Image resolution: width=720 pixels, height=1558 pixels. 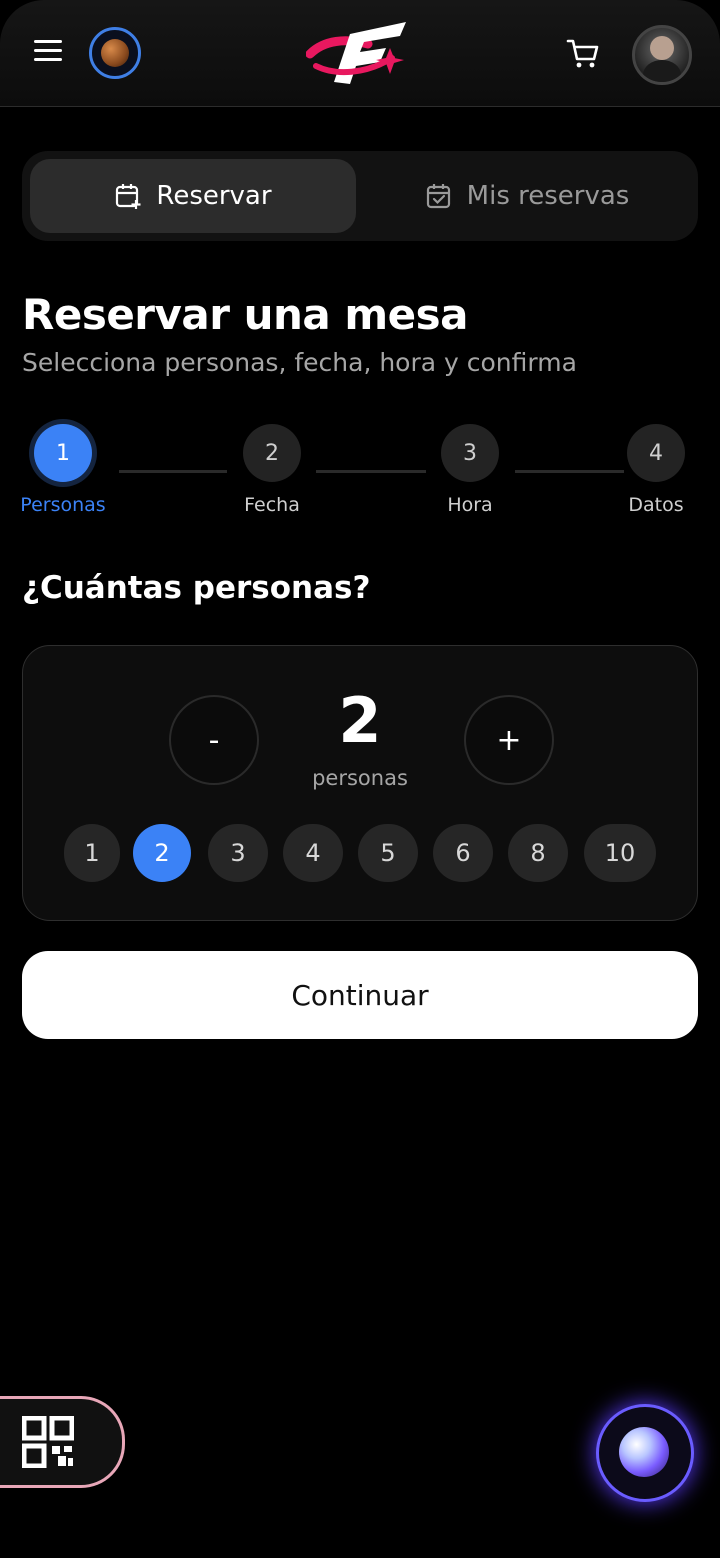 I want to click on people-question: ¿Cuántas personas?, so click(x=196, y=588).